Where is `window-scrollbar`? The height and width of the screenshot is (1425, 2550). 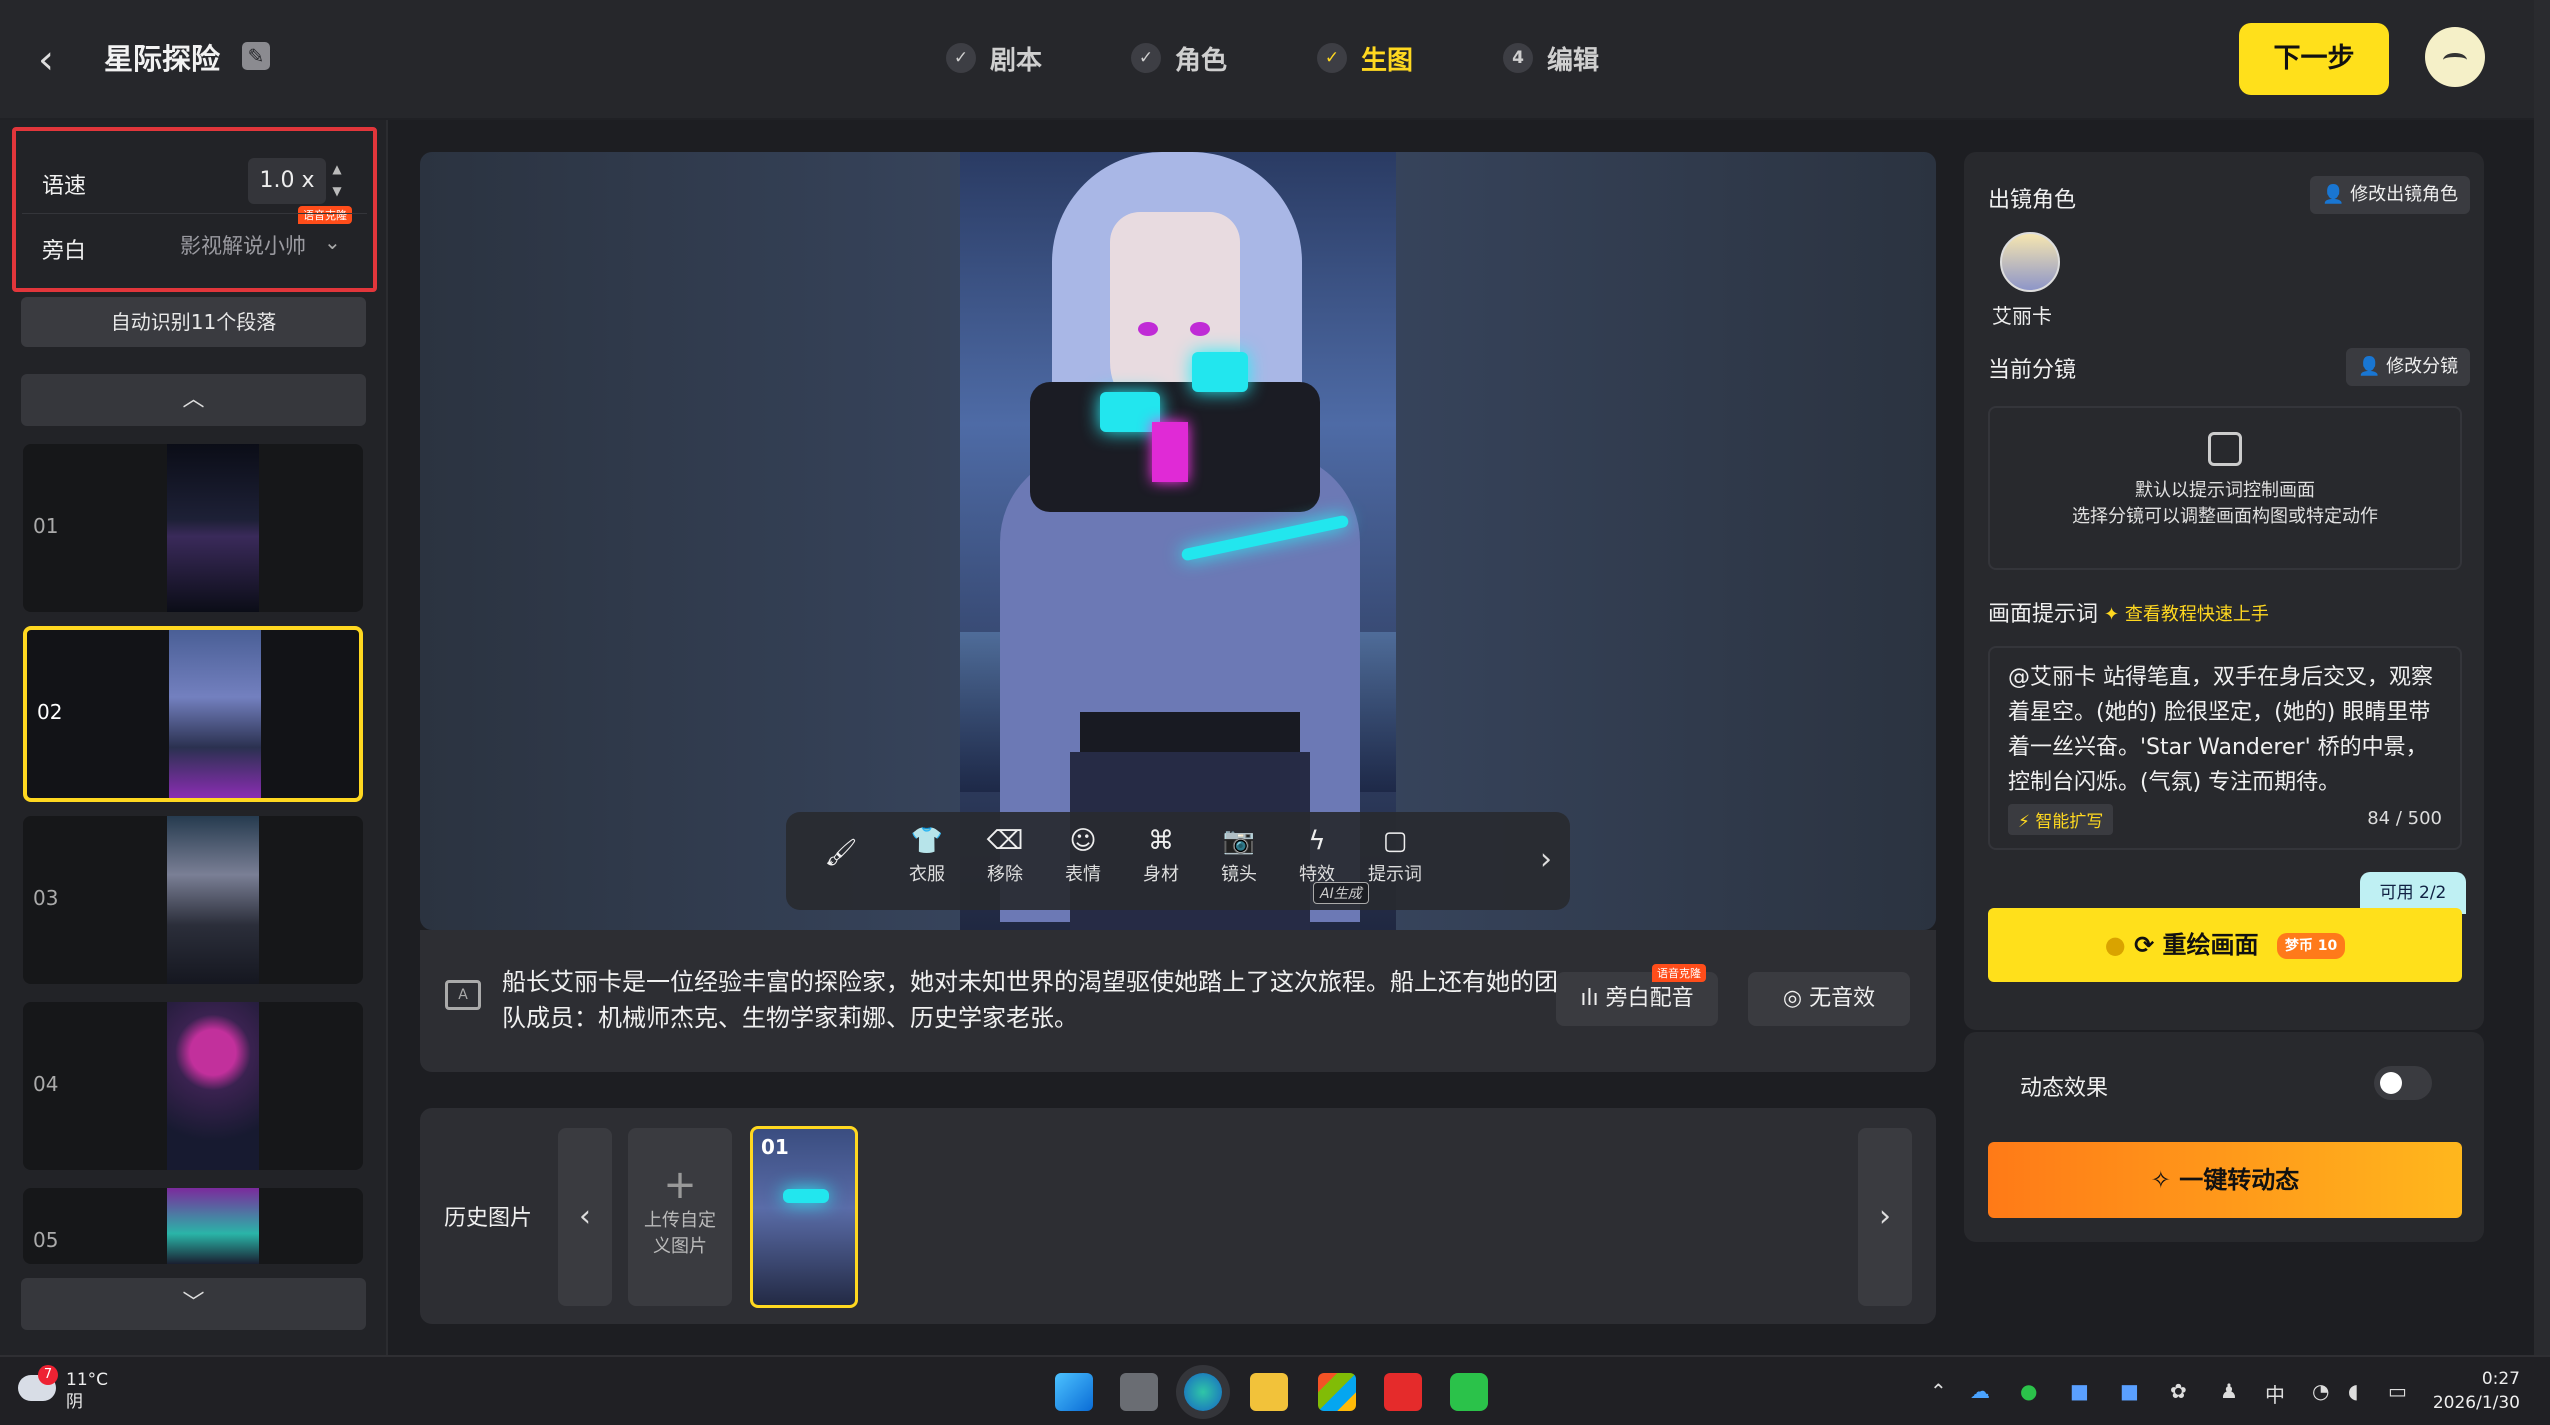 window-scrollbar is located at coordinates (2542, 677).